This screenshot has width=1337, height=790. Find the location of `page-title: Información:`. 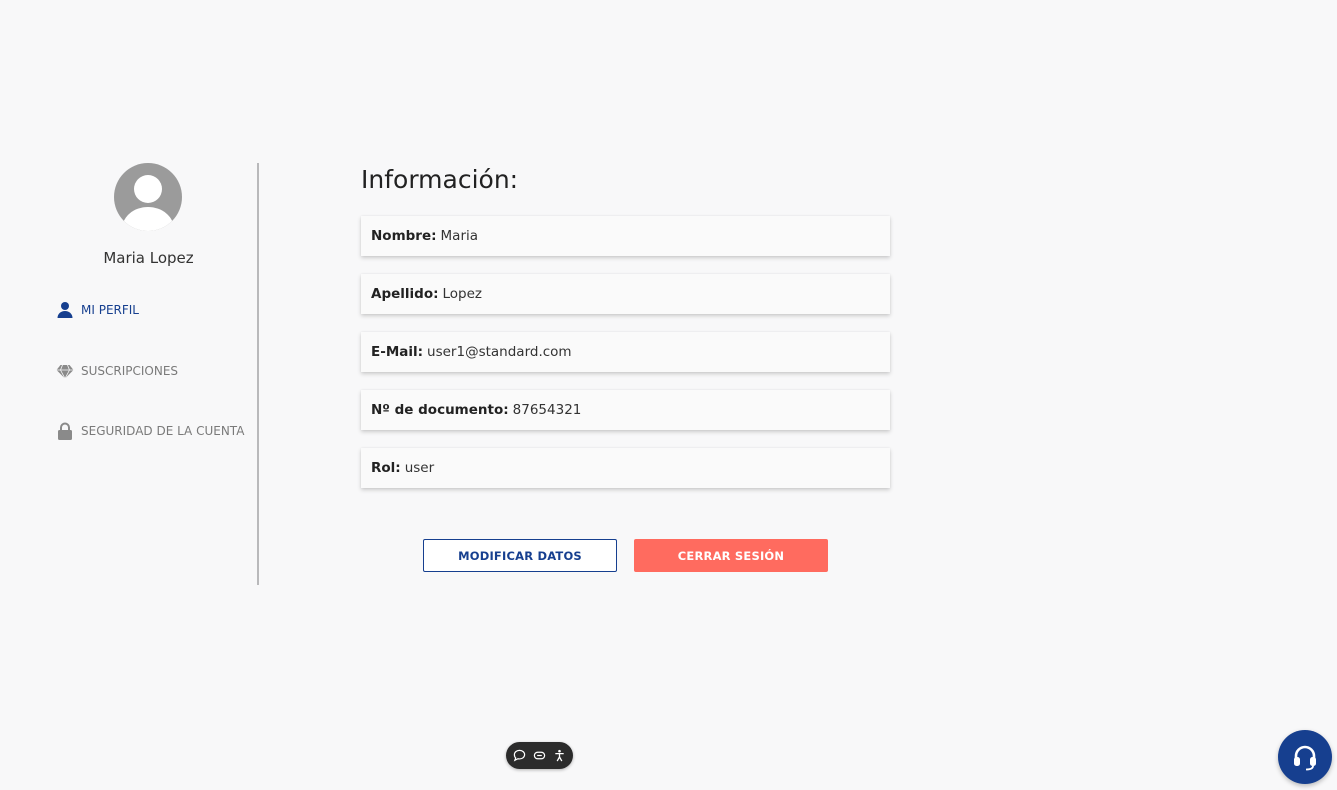

page-title: Información: is located at coordinates (440, 179).